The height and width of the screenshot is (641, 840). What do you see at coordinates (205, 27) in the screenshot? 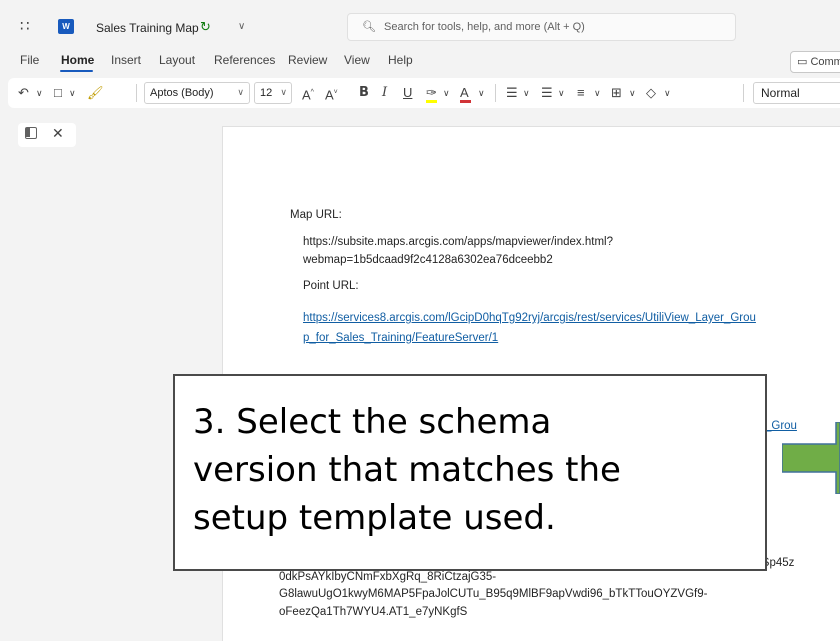
I see `sync-status-icon: ↻` at bounding box center [205, 27].